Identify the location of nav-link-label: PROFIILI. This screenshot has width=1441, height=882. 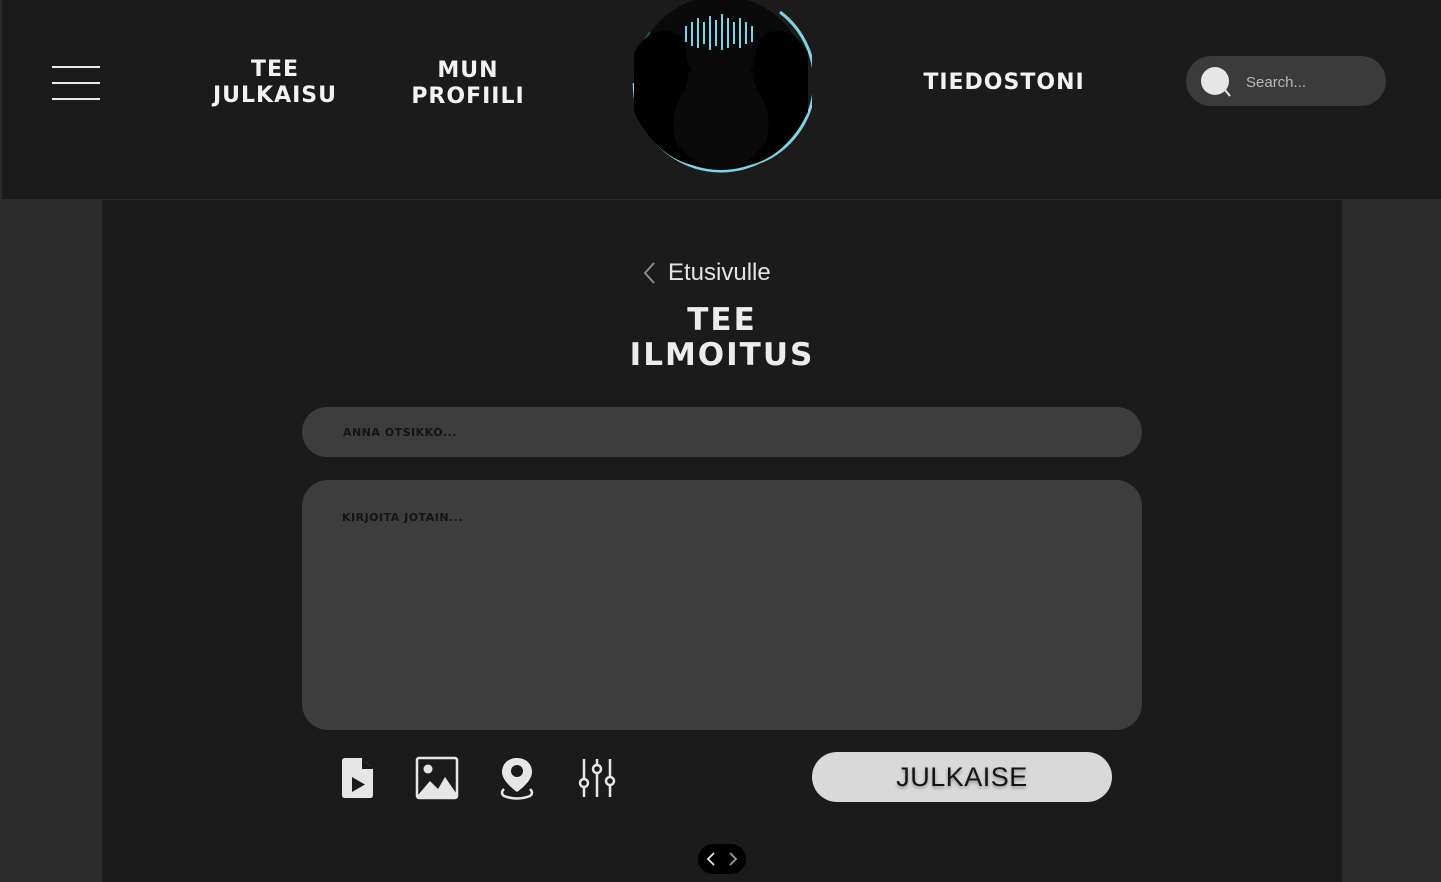
(468, 96).